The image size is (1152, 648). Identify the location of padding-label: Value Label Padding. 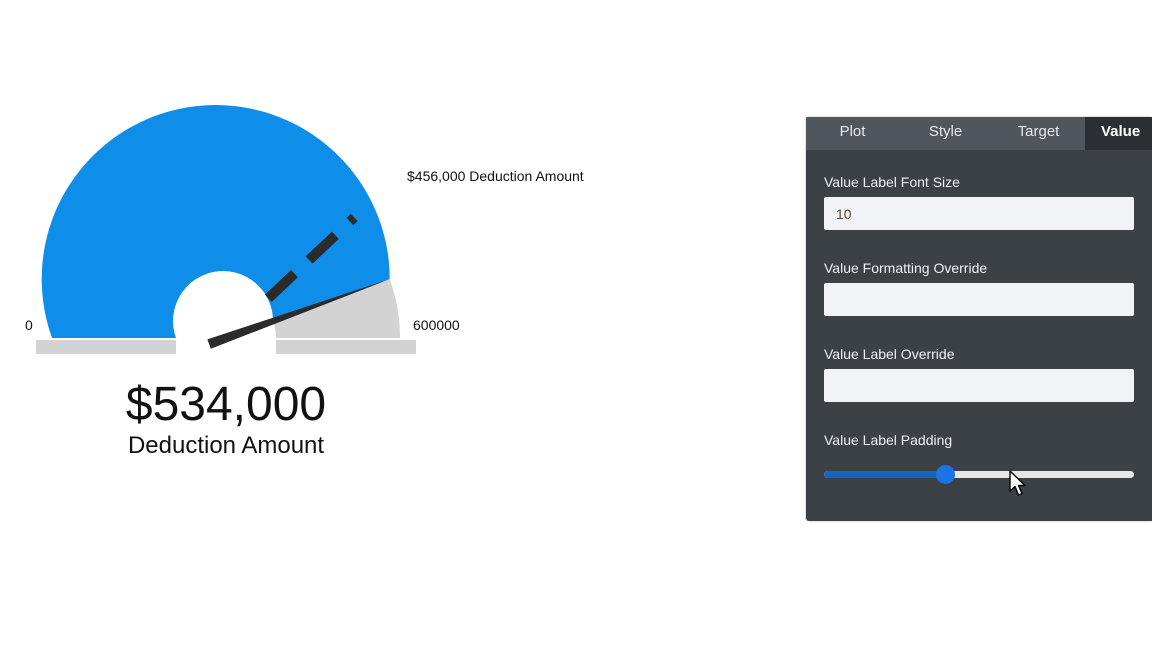
(888, 440).